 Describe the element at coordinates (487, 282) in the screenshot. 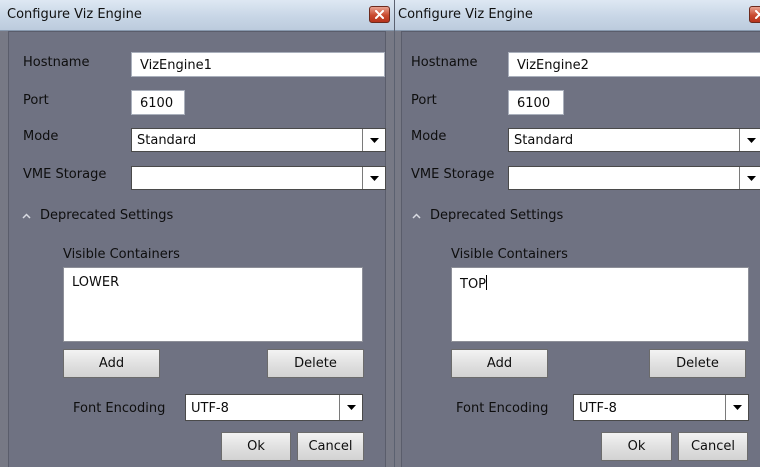

I see `text-caret` at that location.